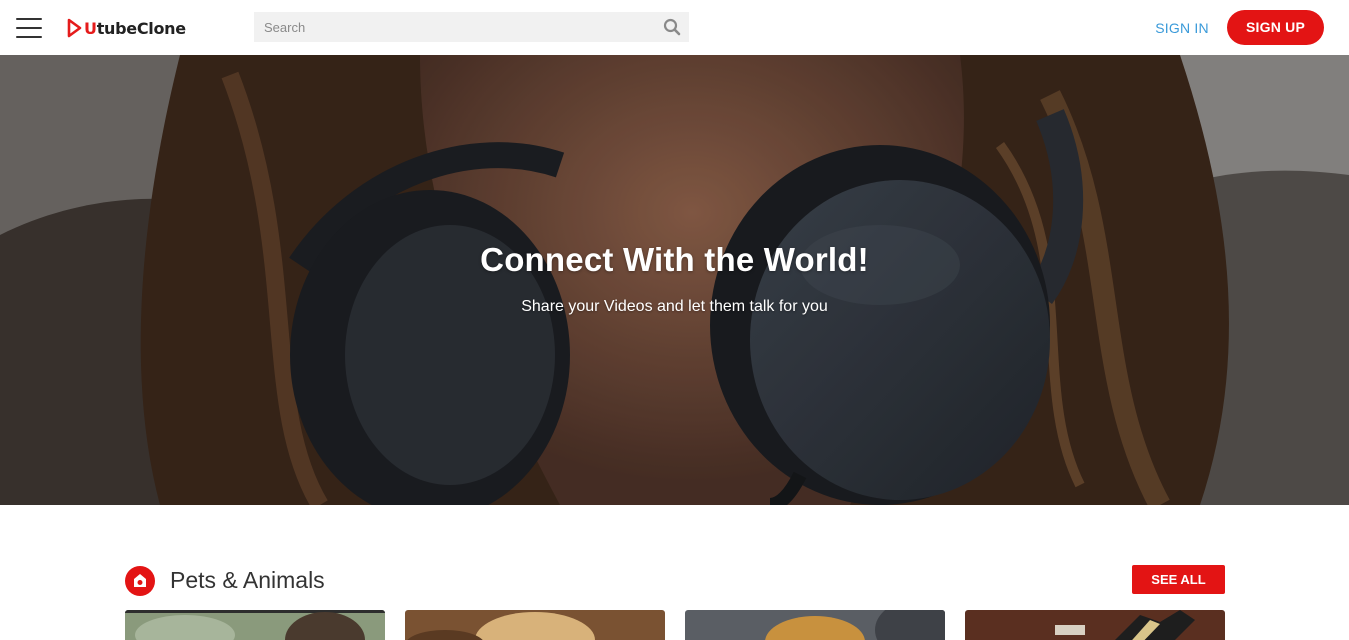  Describe the element at coordinates (1178, 579) in the screenshot. I see `see-all-button: SEE ALL` at that location.